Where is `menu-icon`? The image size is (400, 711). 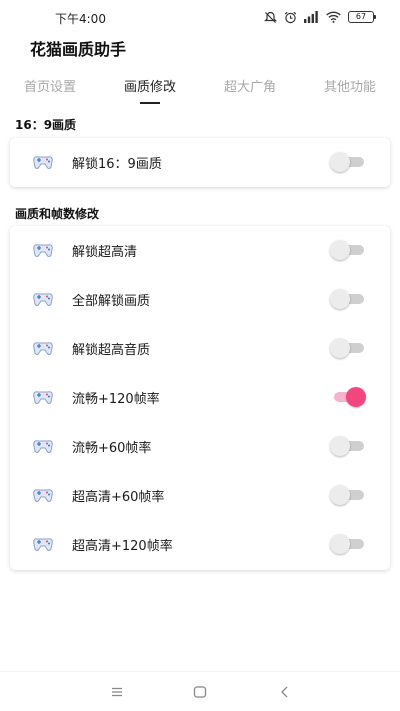
menu-icon is located at coordinates (117, 692).